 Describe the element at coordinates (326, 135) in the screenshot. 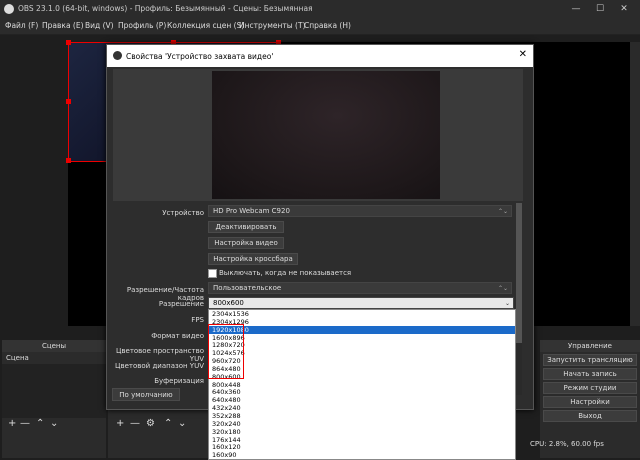

I see `webcam-preview` at that location.